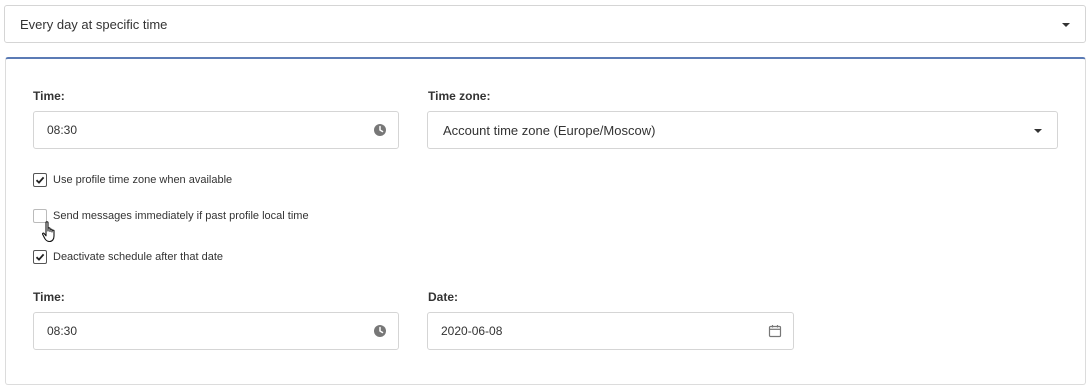  What do you see at coordinates (459, 96) in the screenshot?
I see `timezone-label: Time zone:` at bounding box center [459, 96].